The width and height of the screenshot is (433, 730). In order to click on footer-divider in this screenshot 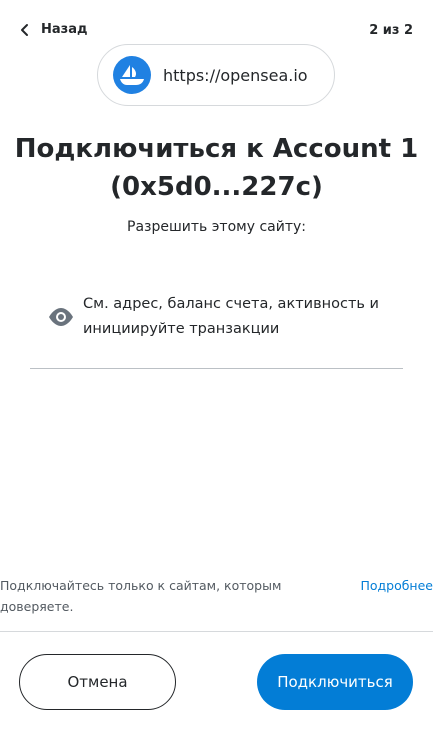, I will do `click(216, 631)`.